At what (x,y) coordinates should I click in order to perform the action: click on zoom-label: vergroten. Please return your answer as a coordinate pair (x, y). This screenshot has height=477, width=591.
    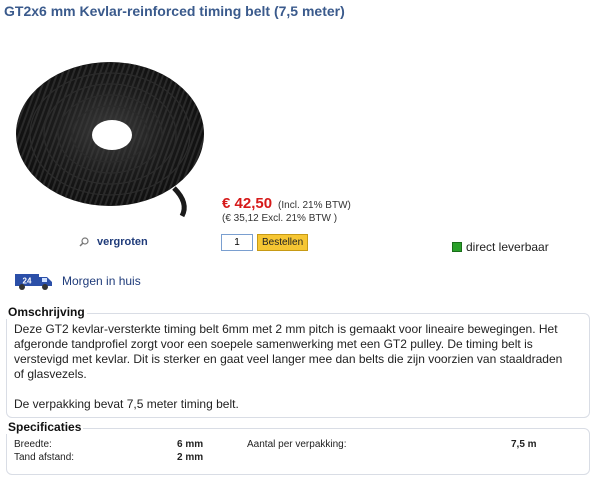
    Looking at the image, I should click on (122, 242).